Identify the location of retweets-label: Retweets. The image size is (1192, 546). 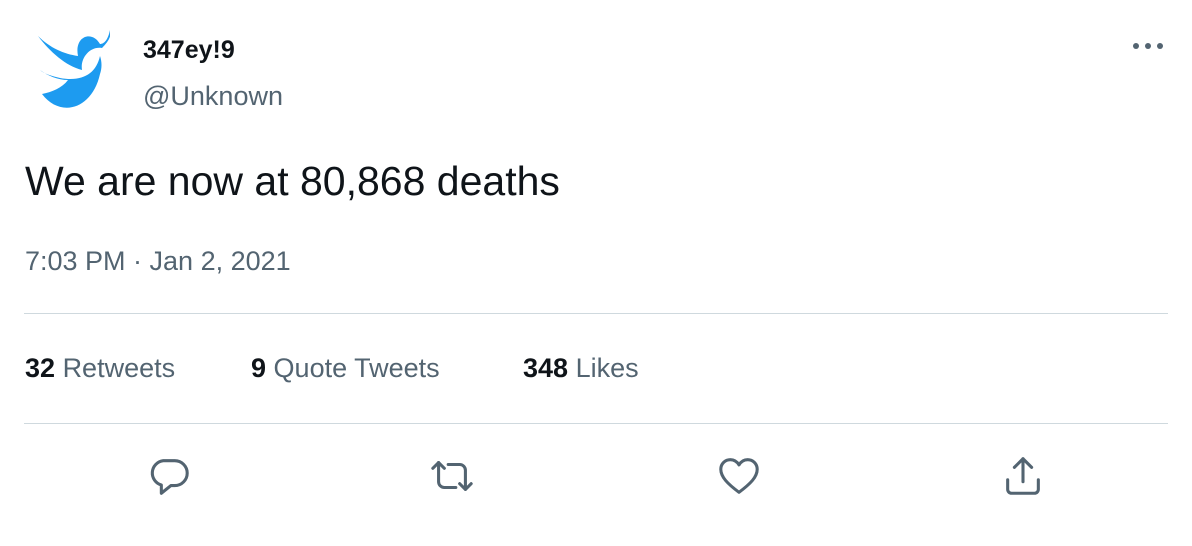
(119, 368).